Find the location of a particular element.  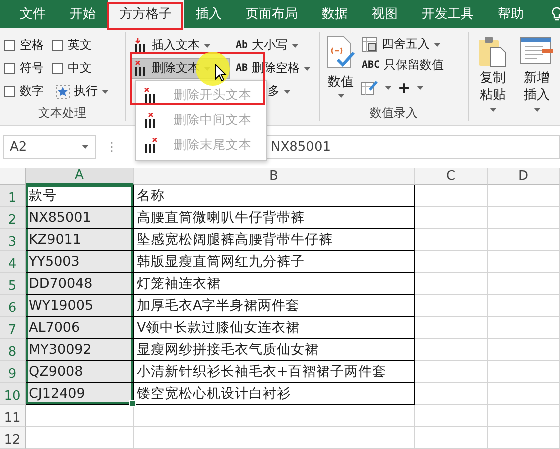

ribbon-tab: 数据 is located at coordinates (335, 14).